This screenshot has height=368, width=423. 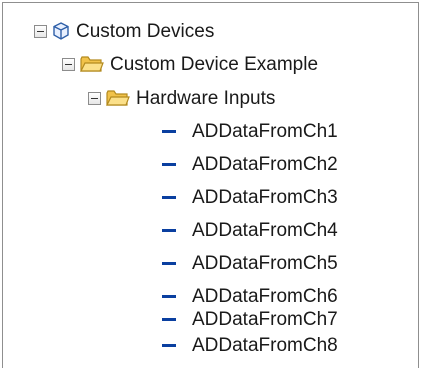 I want to click on channel-label: ADDataFromCh1, so click(x=265, y=131).